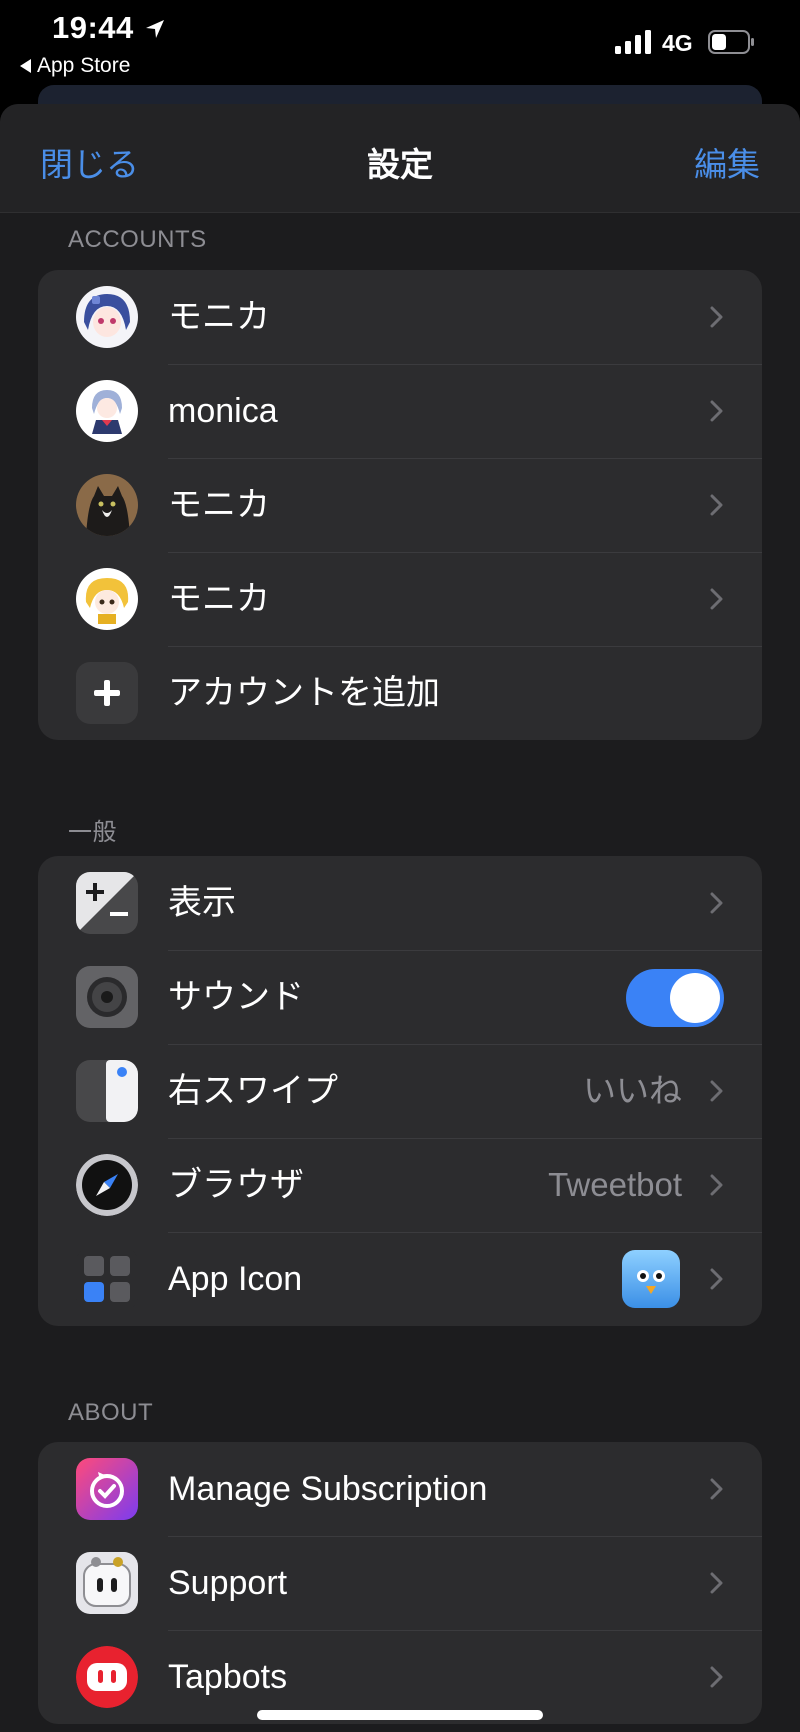  Describe the element at coordinates (107, 1279) in the screenshot. I see `app-grid-icon` at that location.